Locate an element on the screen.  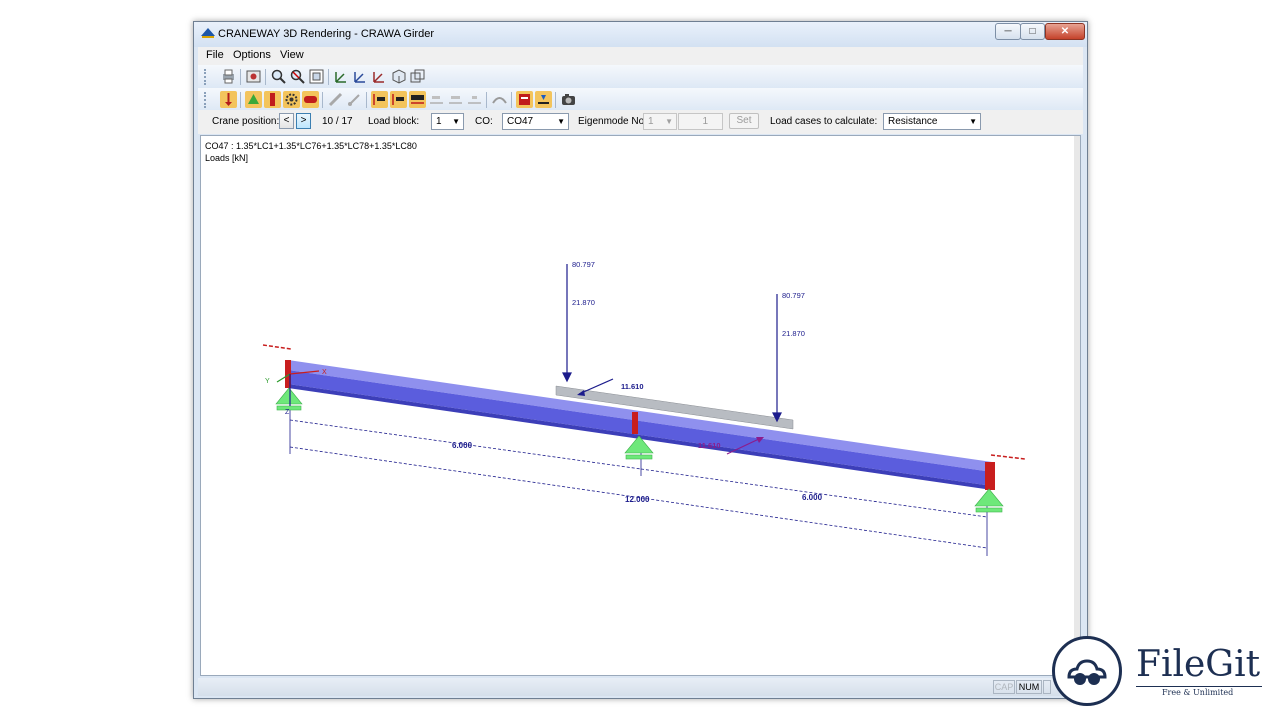
crane-girder-beam is located at coordinates (640, 425).